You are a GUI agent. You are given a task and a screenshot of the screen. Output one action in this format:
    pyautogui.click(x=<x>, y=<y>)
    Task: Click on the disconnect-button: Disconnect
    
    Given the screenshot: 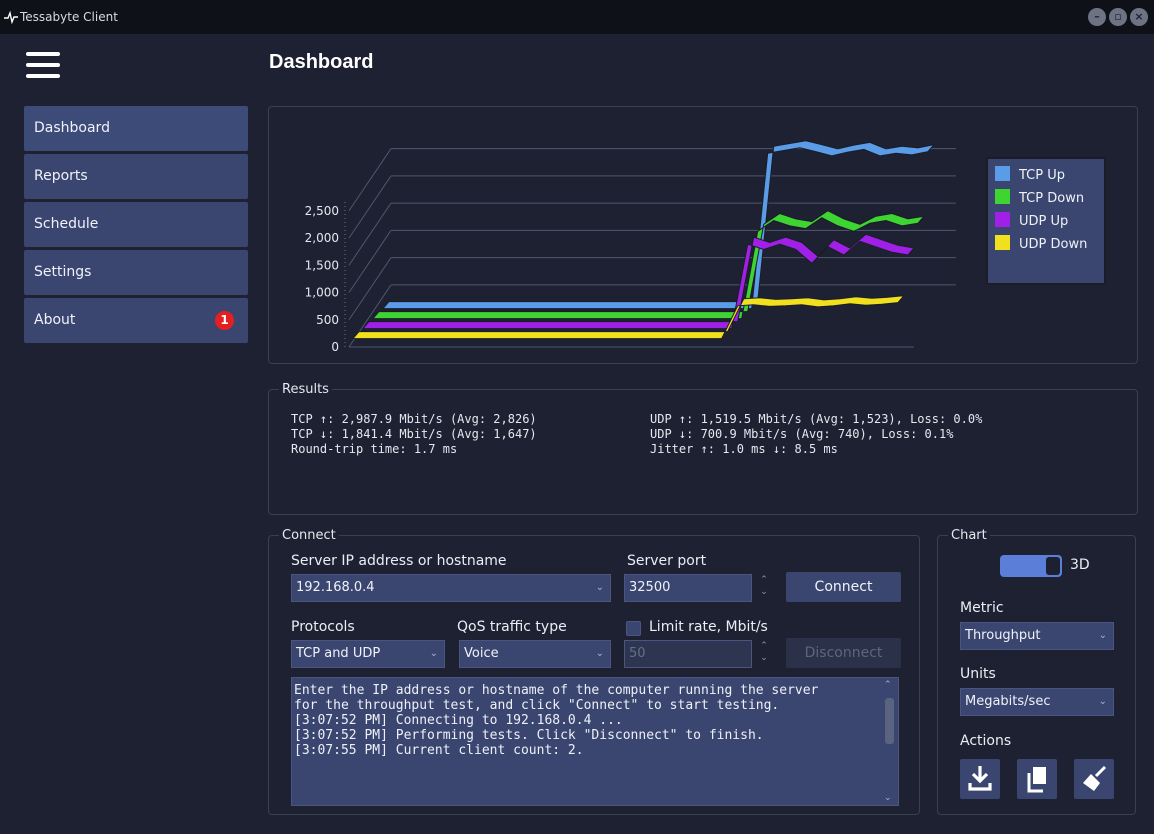 What is the action you would take?
    pyautogui.click(x=843, y=653)
    